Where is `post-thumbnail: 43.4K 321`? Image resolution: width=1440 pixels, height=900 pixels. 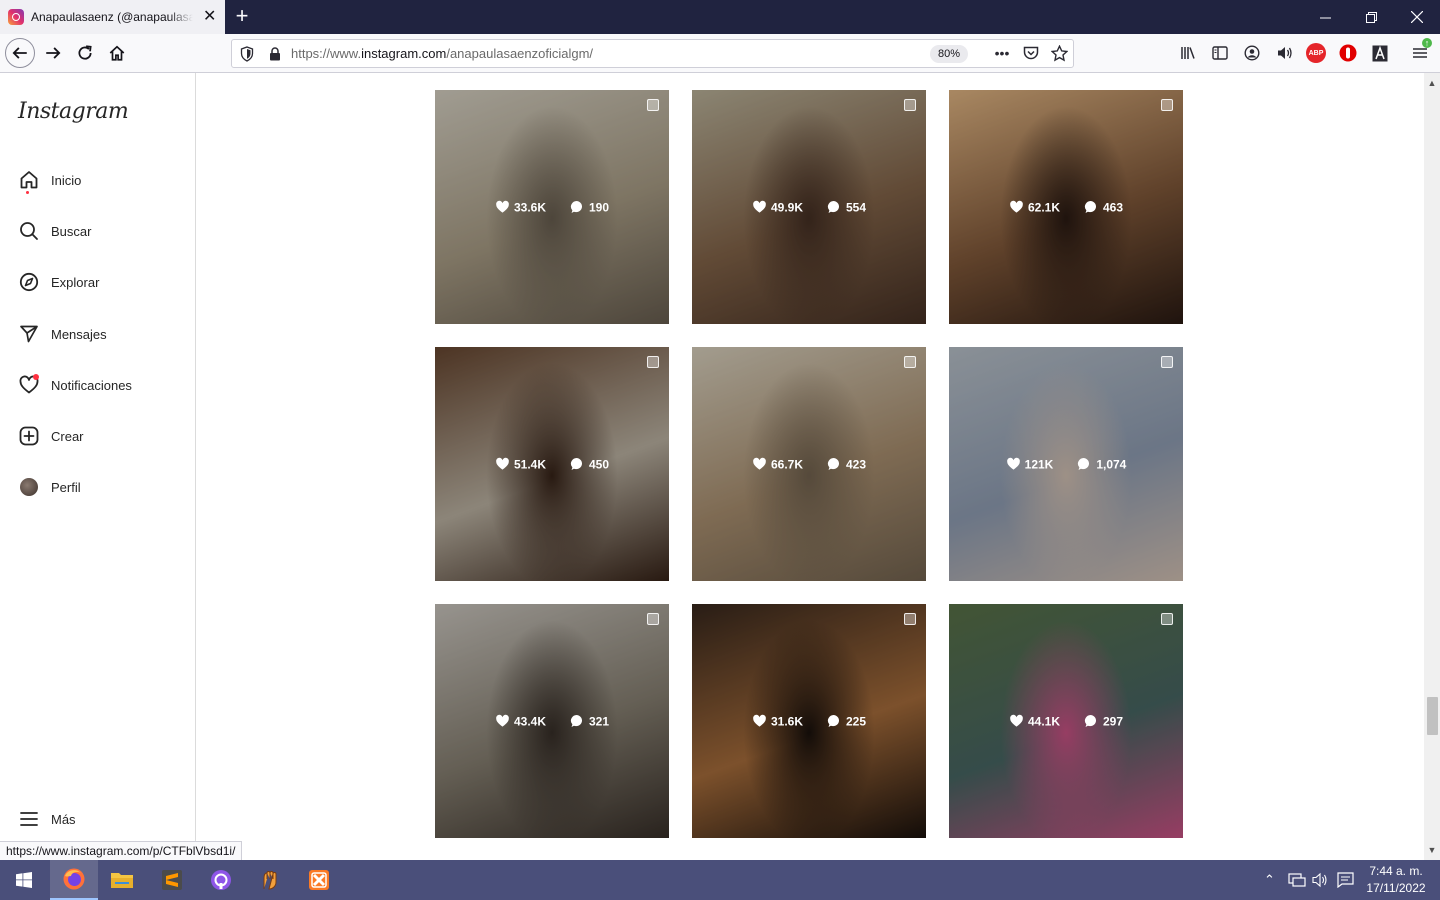
post-thumbnail: 43.4K 321 is located at coordinates (552, 721).